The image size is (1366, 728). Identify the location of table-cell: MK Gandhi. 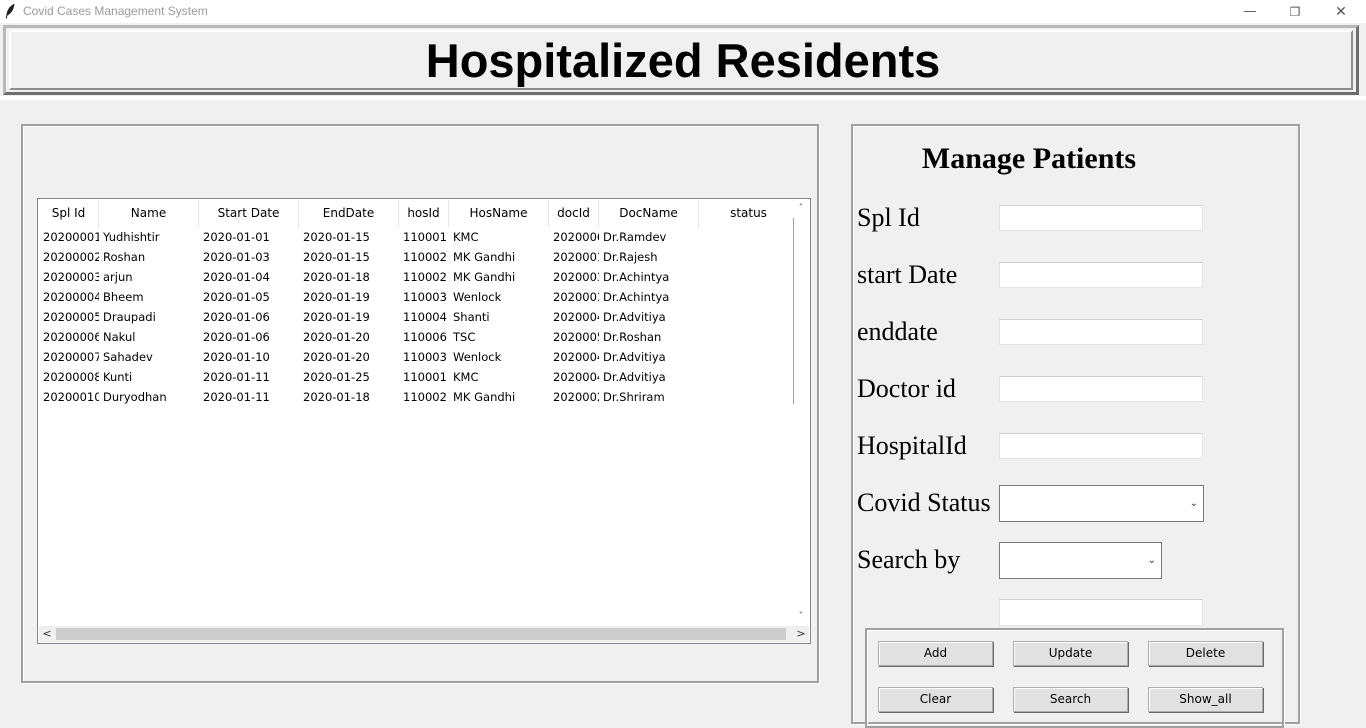
(484, 277).